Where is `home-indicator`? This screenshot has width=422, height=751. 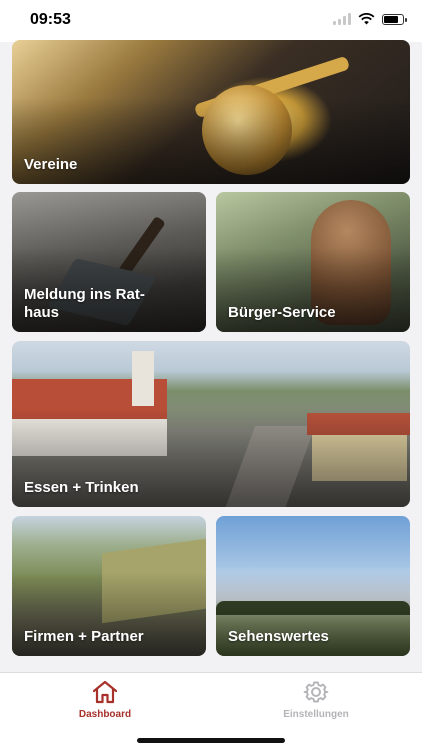
home-indicator is located at coordinates (211, 740).